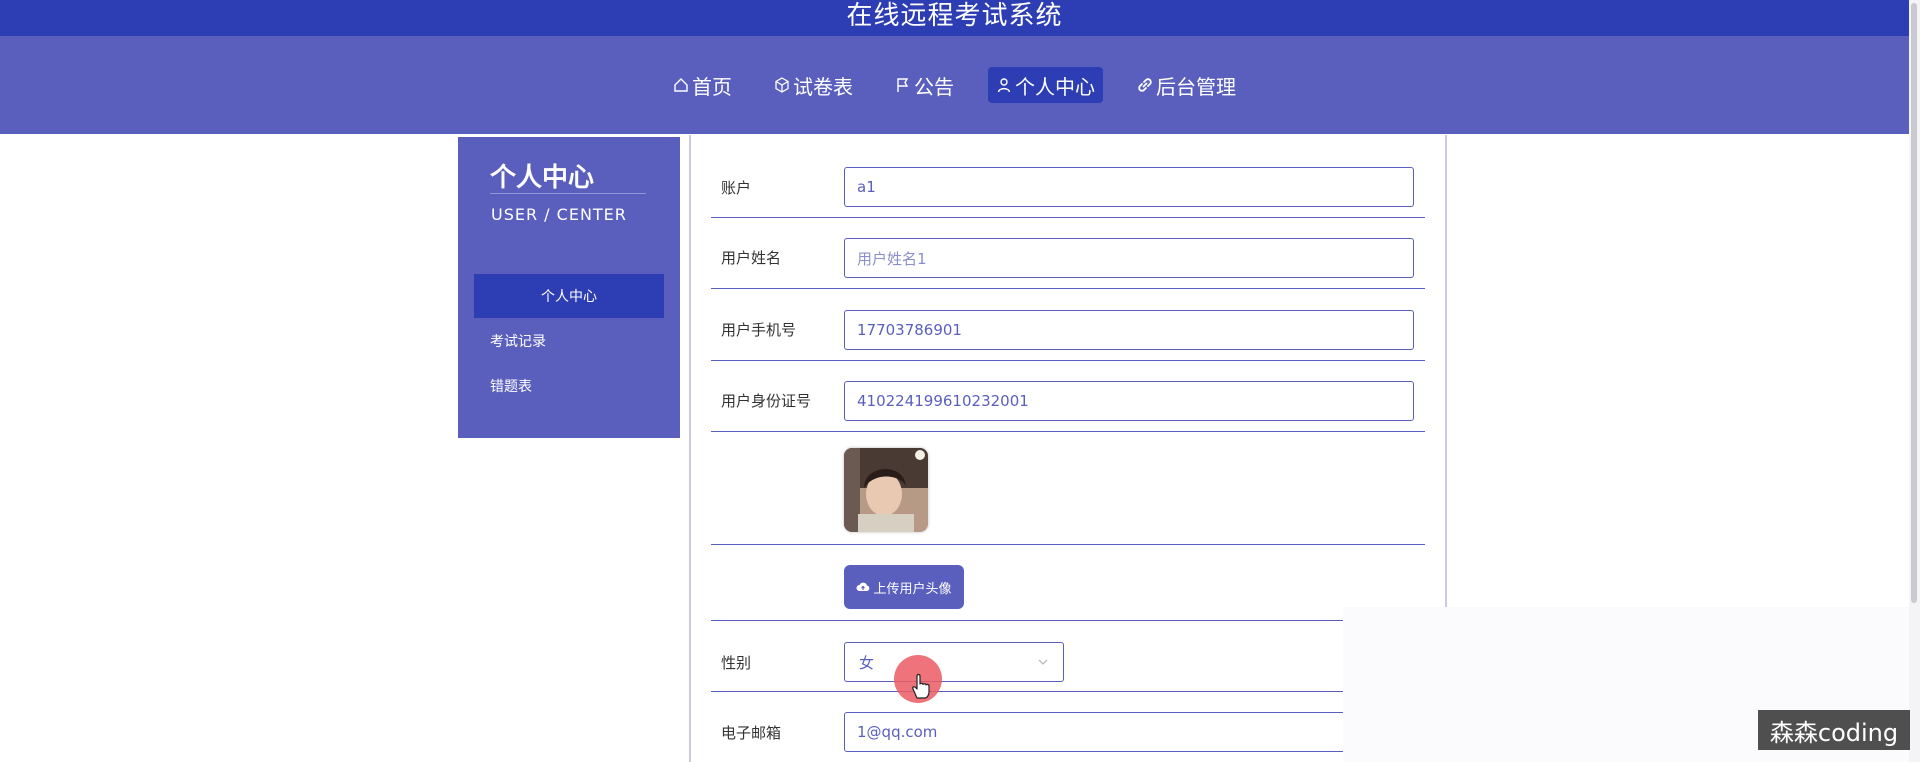 This screenshot has width=1920, height=762. I want to click on home-icon, so click(681, 85).